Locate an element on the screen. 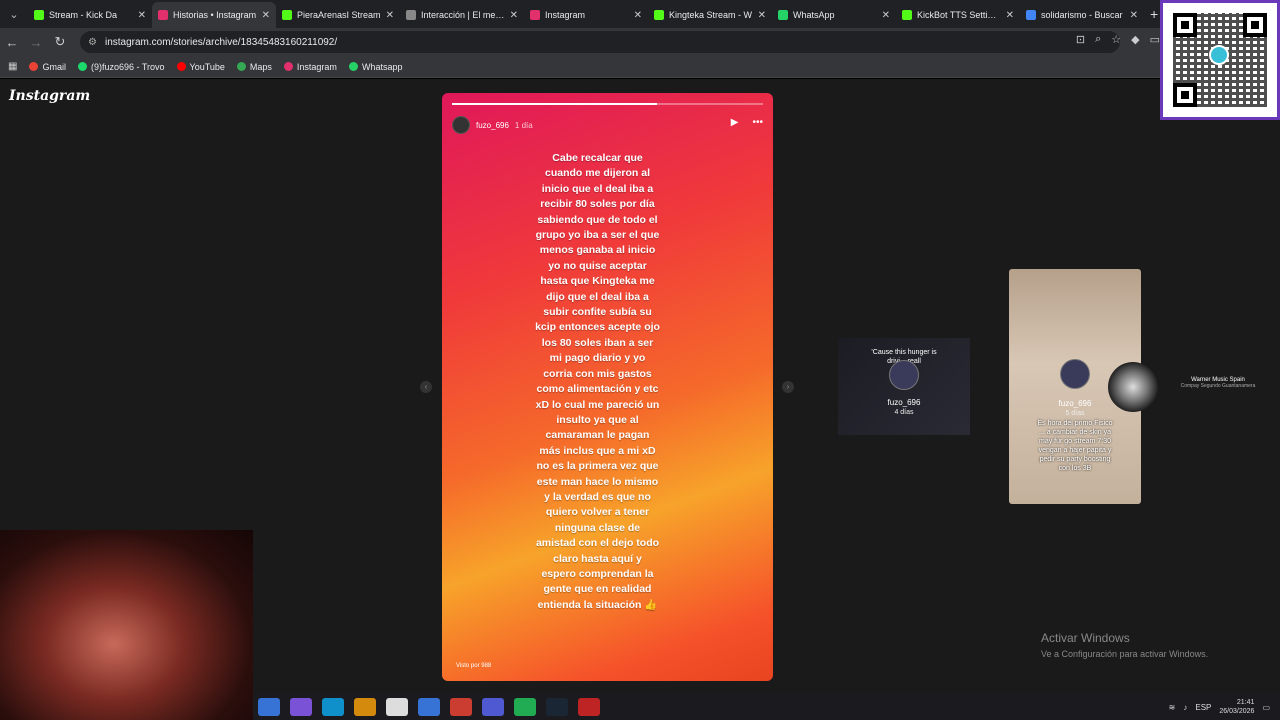 The width and height of the screenshot is (1280, 720). volume-icon: ♪ is located at coordinates (1185, 707).